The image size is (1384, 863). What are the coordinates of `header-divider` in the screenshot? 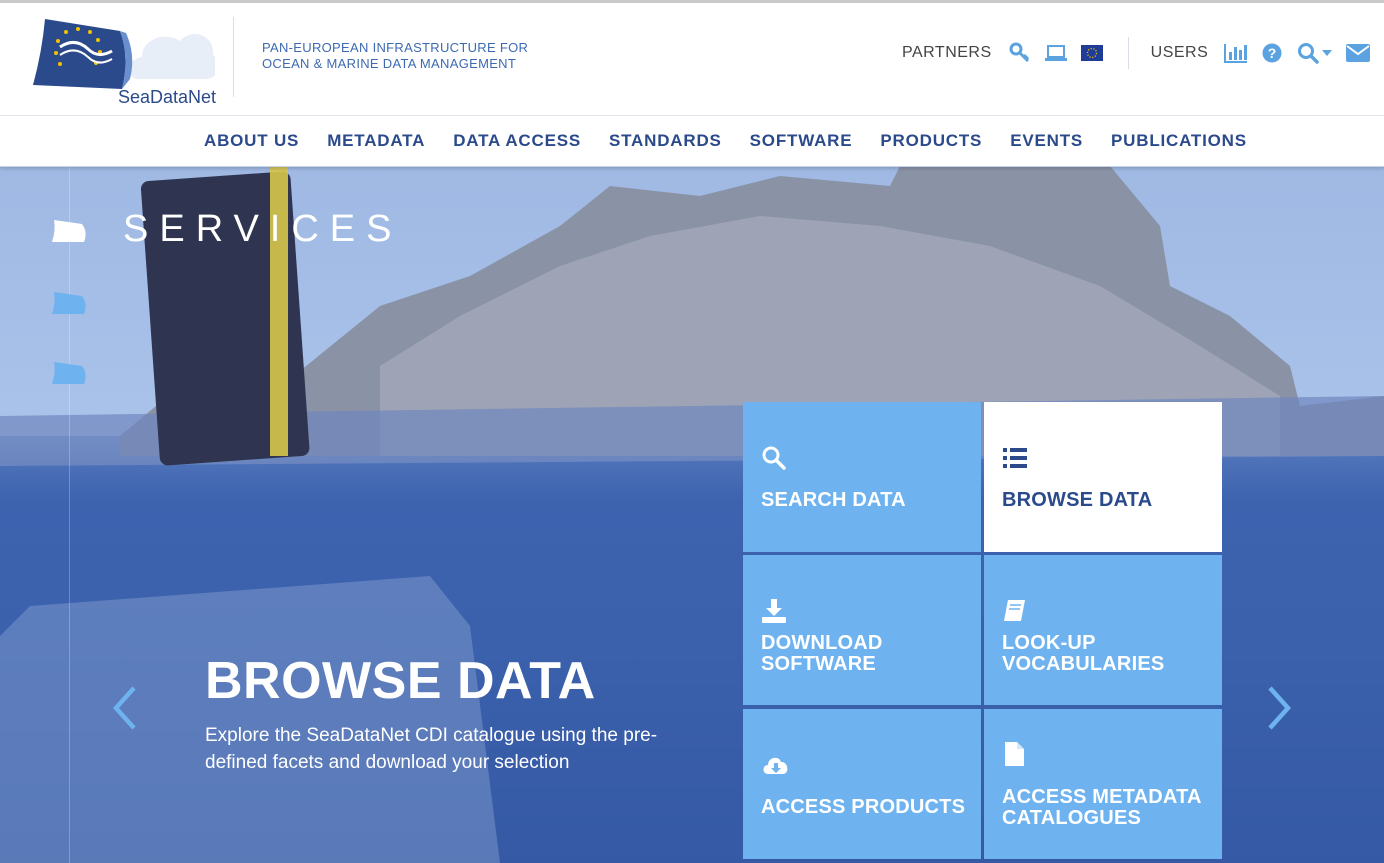 It's located at (233, 57).